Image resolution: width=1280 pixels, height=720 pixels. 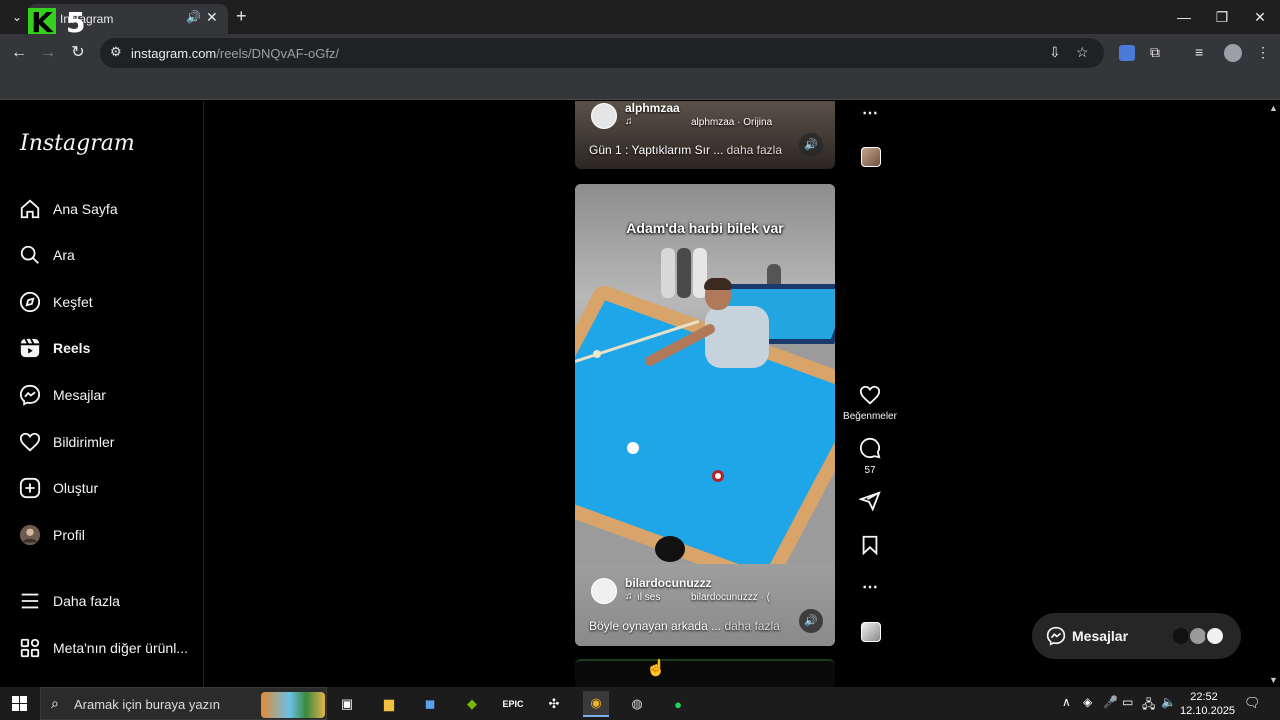 I want to click on messenger-icon, so click(x=1056, y=638).